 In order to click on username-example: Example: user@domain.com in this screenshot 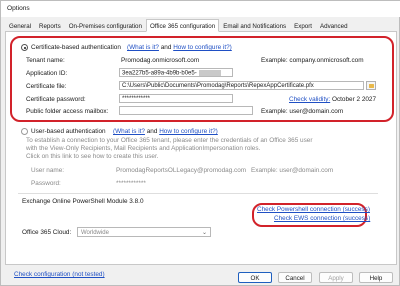, I will do `click(292, 170)`.